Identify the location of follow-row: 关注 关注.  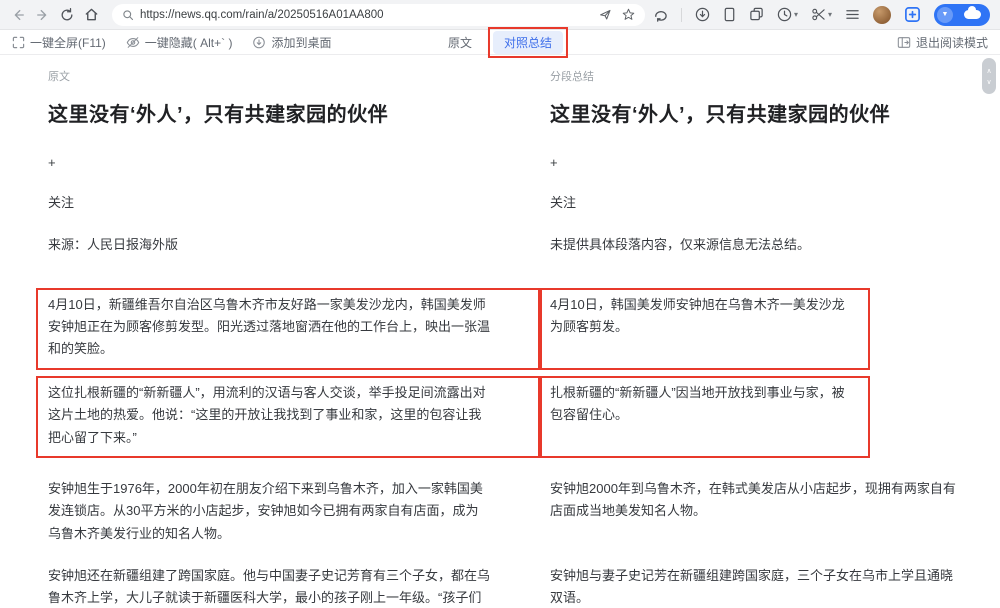
(508, 203).